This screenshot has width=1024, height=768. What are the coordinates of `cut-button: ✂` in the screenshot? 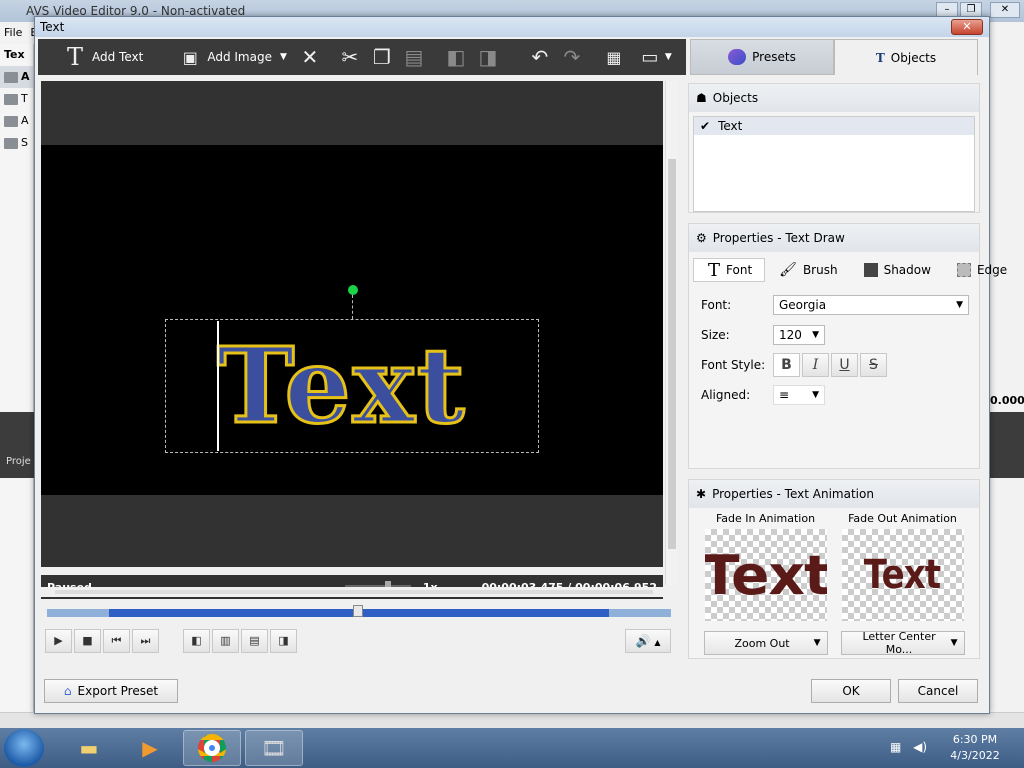 It's located at (350, 57).